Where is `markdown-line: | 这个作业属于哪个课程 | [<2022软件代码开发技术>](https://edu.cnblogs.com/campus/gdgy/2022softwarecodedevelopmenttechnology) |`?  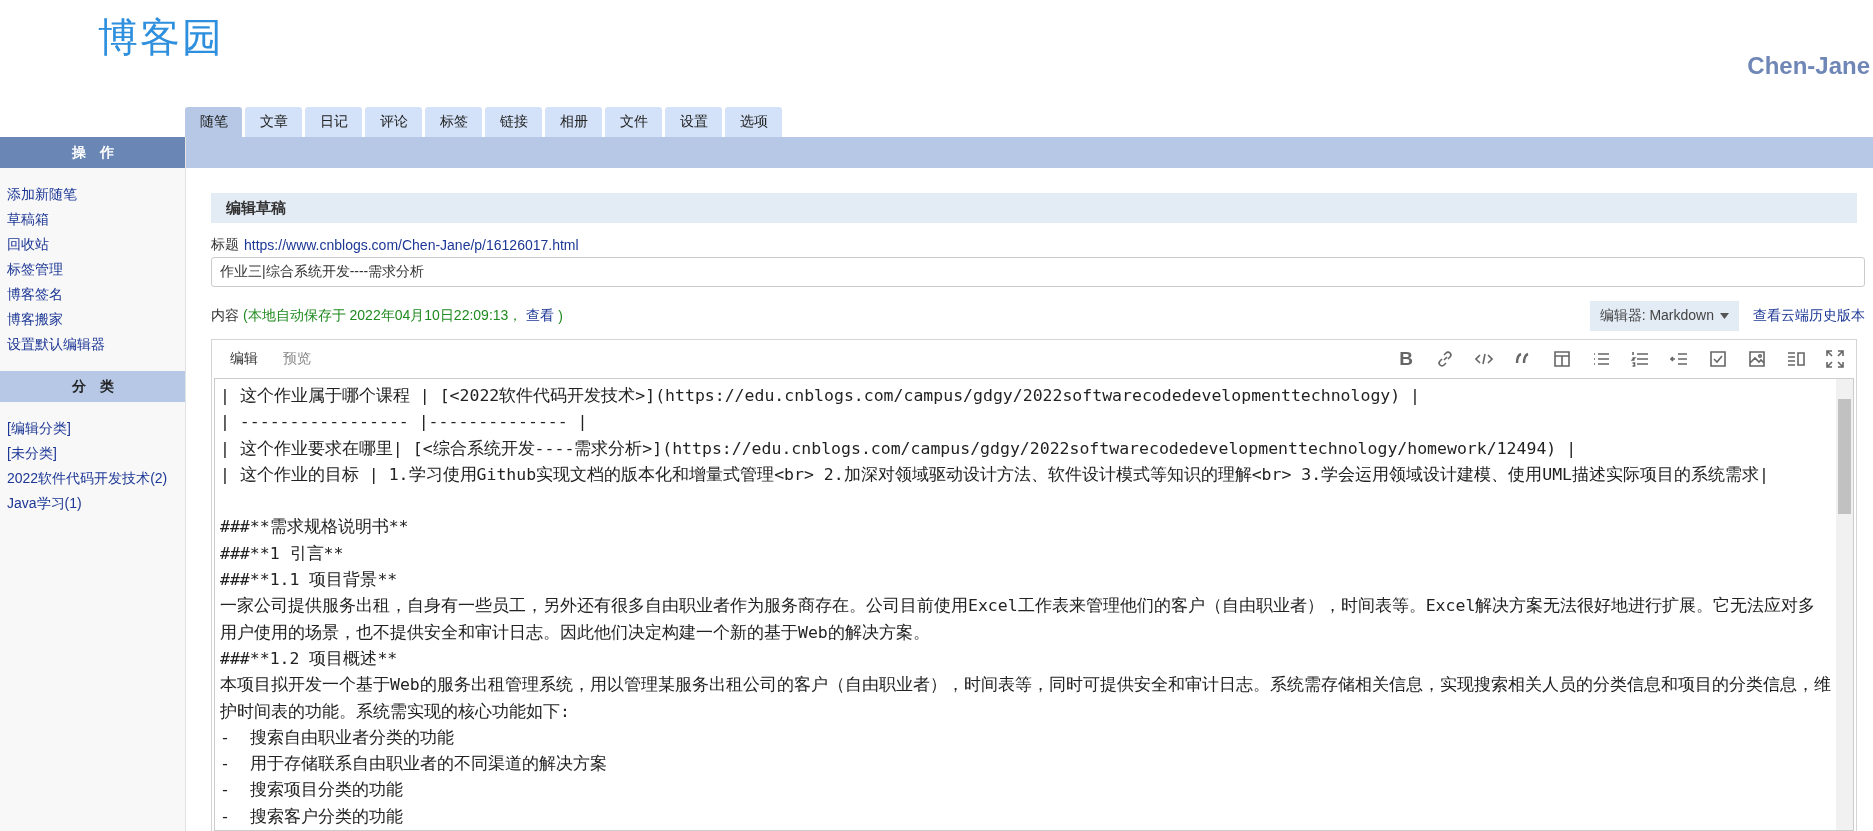
markdown-line: | 这个作业属于哪个课程 | [<2022软件代码开发技术>](https://edu.cnblogs.com/campus/gdgy/2022softwarecodedevelopmenttechnology) | is located at coordinates (821, 396).